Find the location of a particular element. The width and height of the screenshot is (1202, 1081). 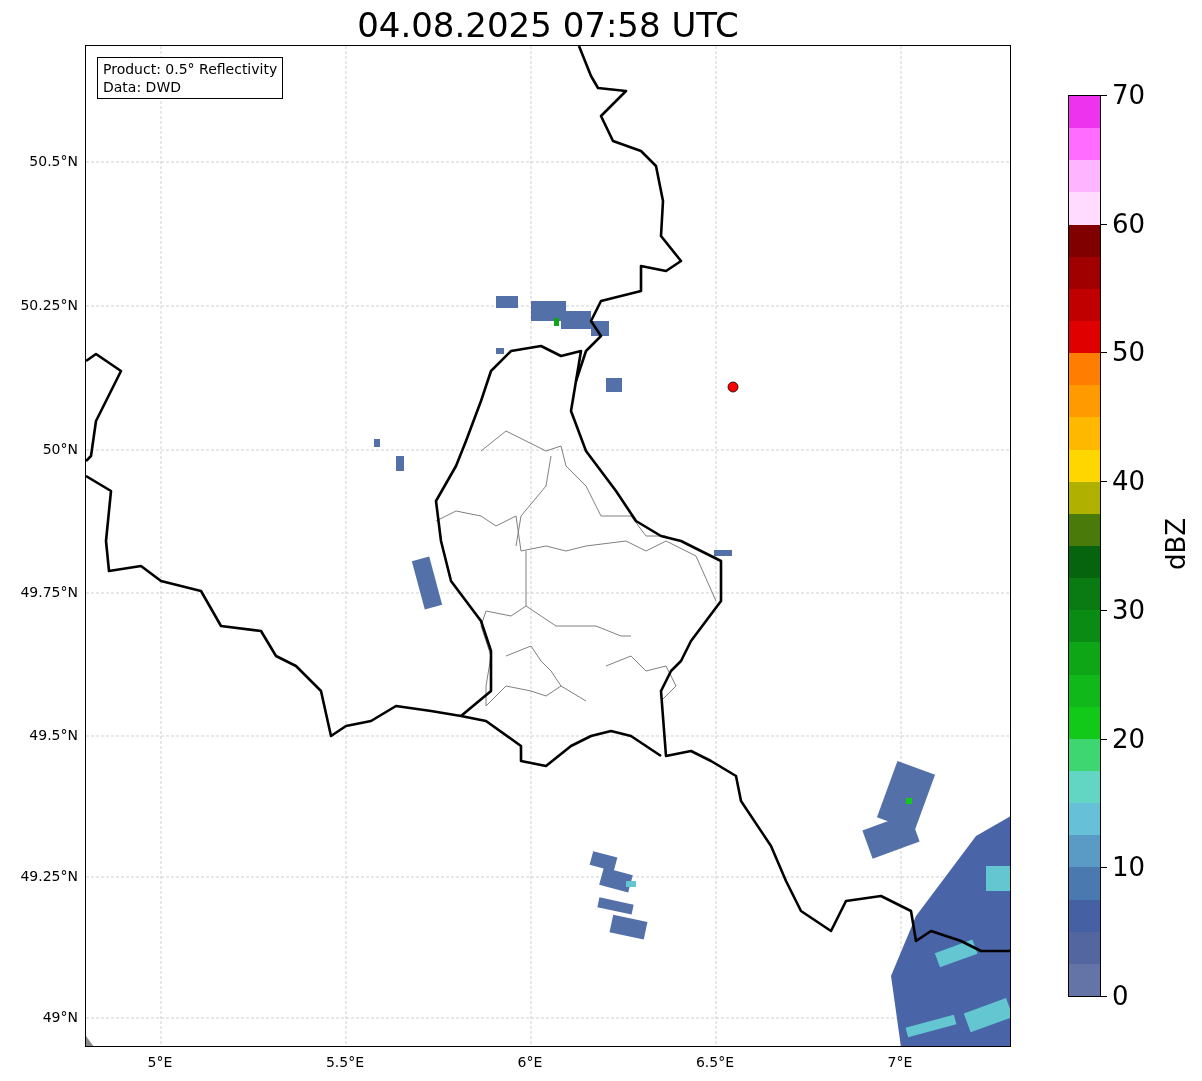

latitude-label: 49.25°N is located at coordinates (49, 876).